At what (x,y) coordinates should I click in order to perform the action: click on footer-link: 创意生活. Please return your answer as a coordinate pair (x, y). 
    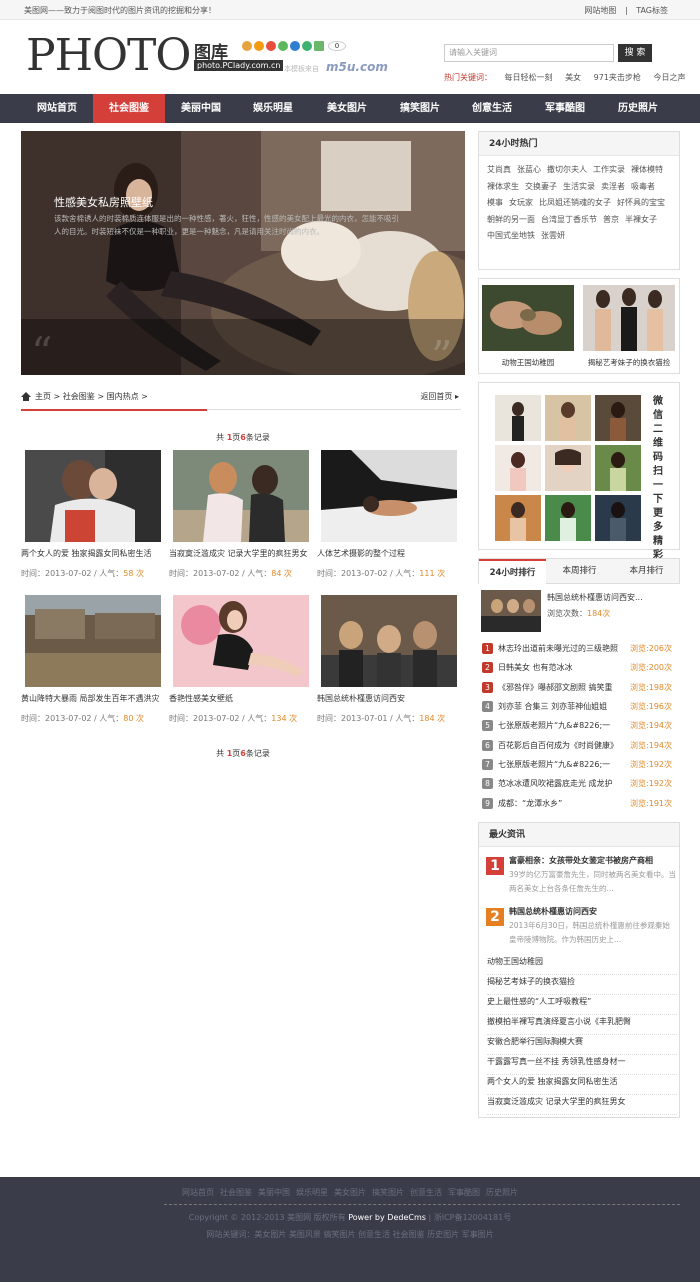
    Looking at the image, I should click on (426, 1192).